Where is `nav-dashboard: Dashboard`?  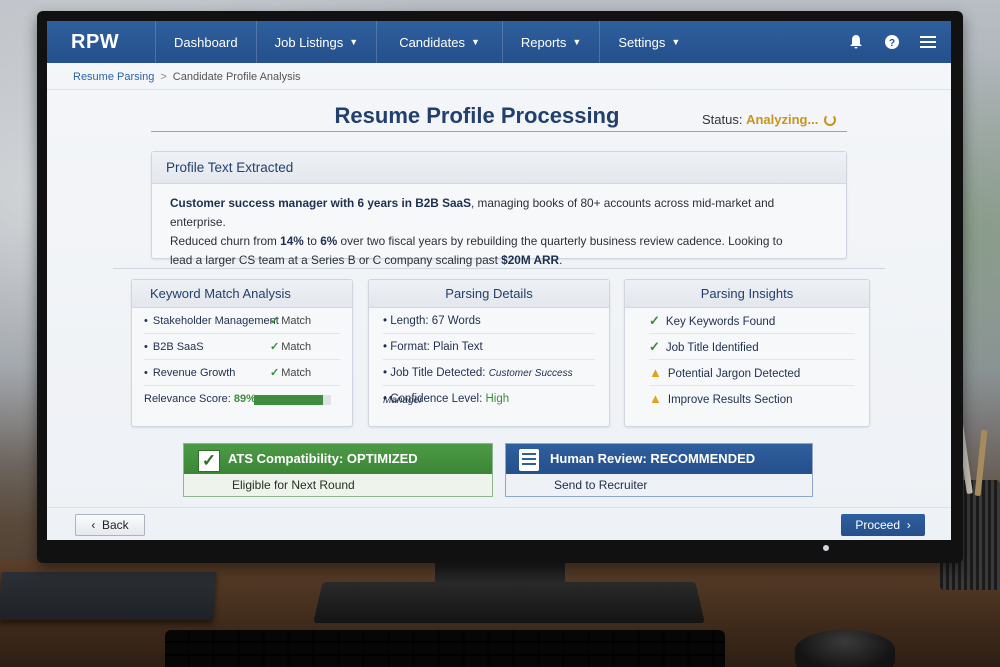
nav-dashboard: Dashboard is located at coordinates (205, 42).